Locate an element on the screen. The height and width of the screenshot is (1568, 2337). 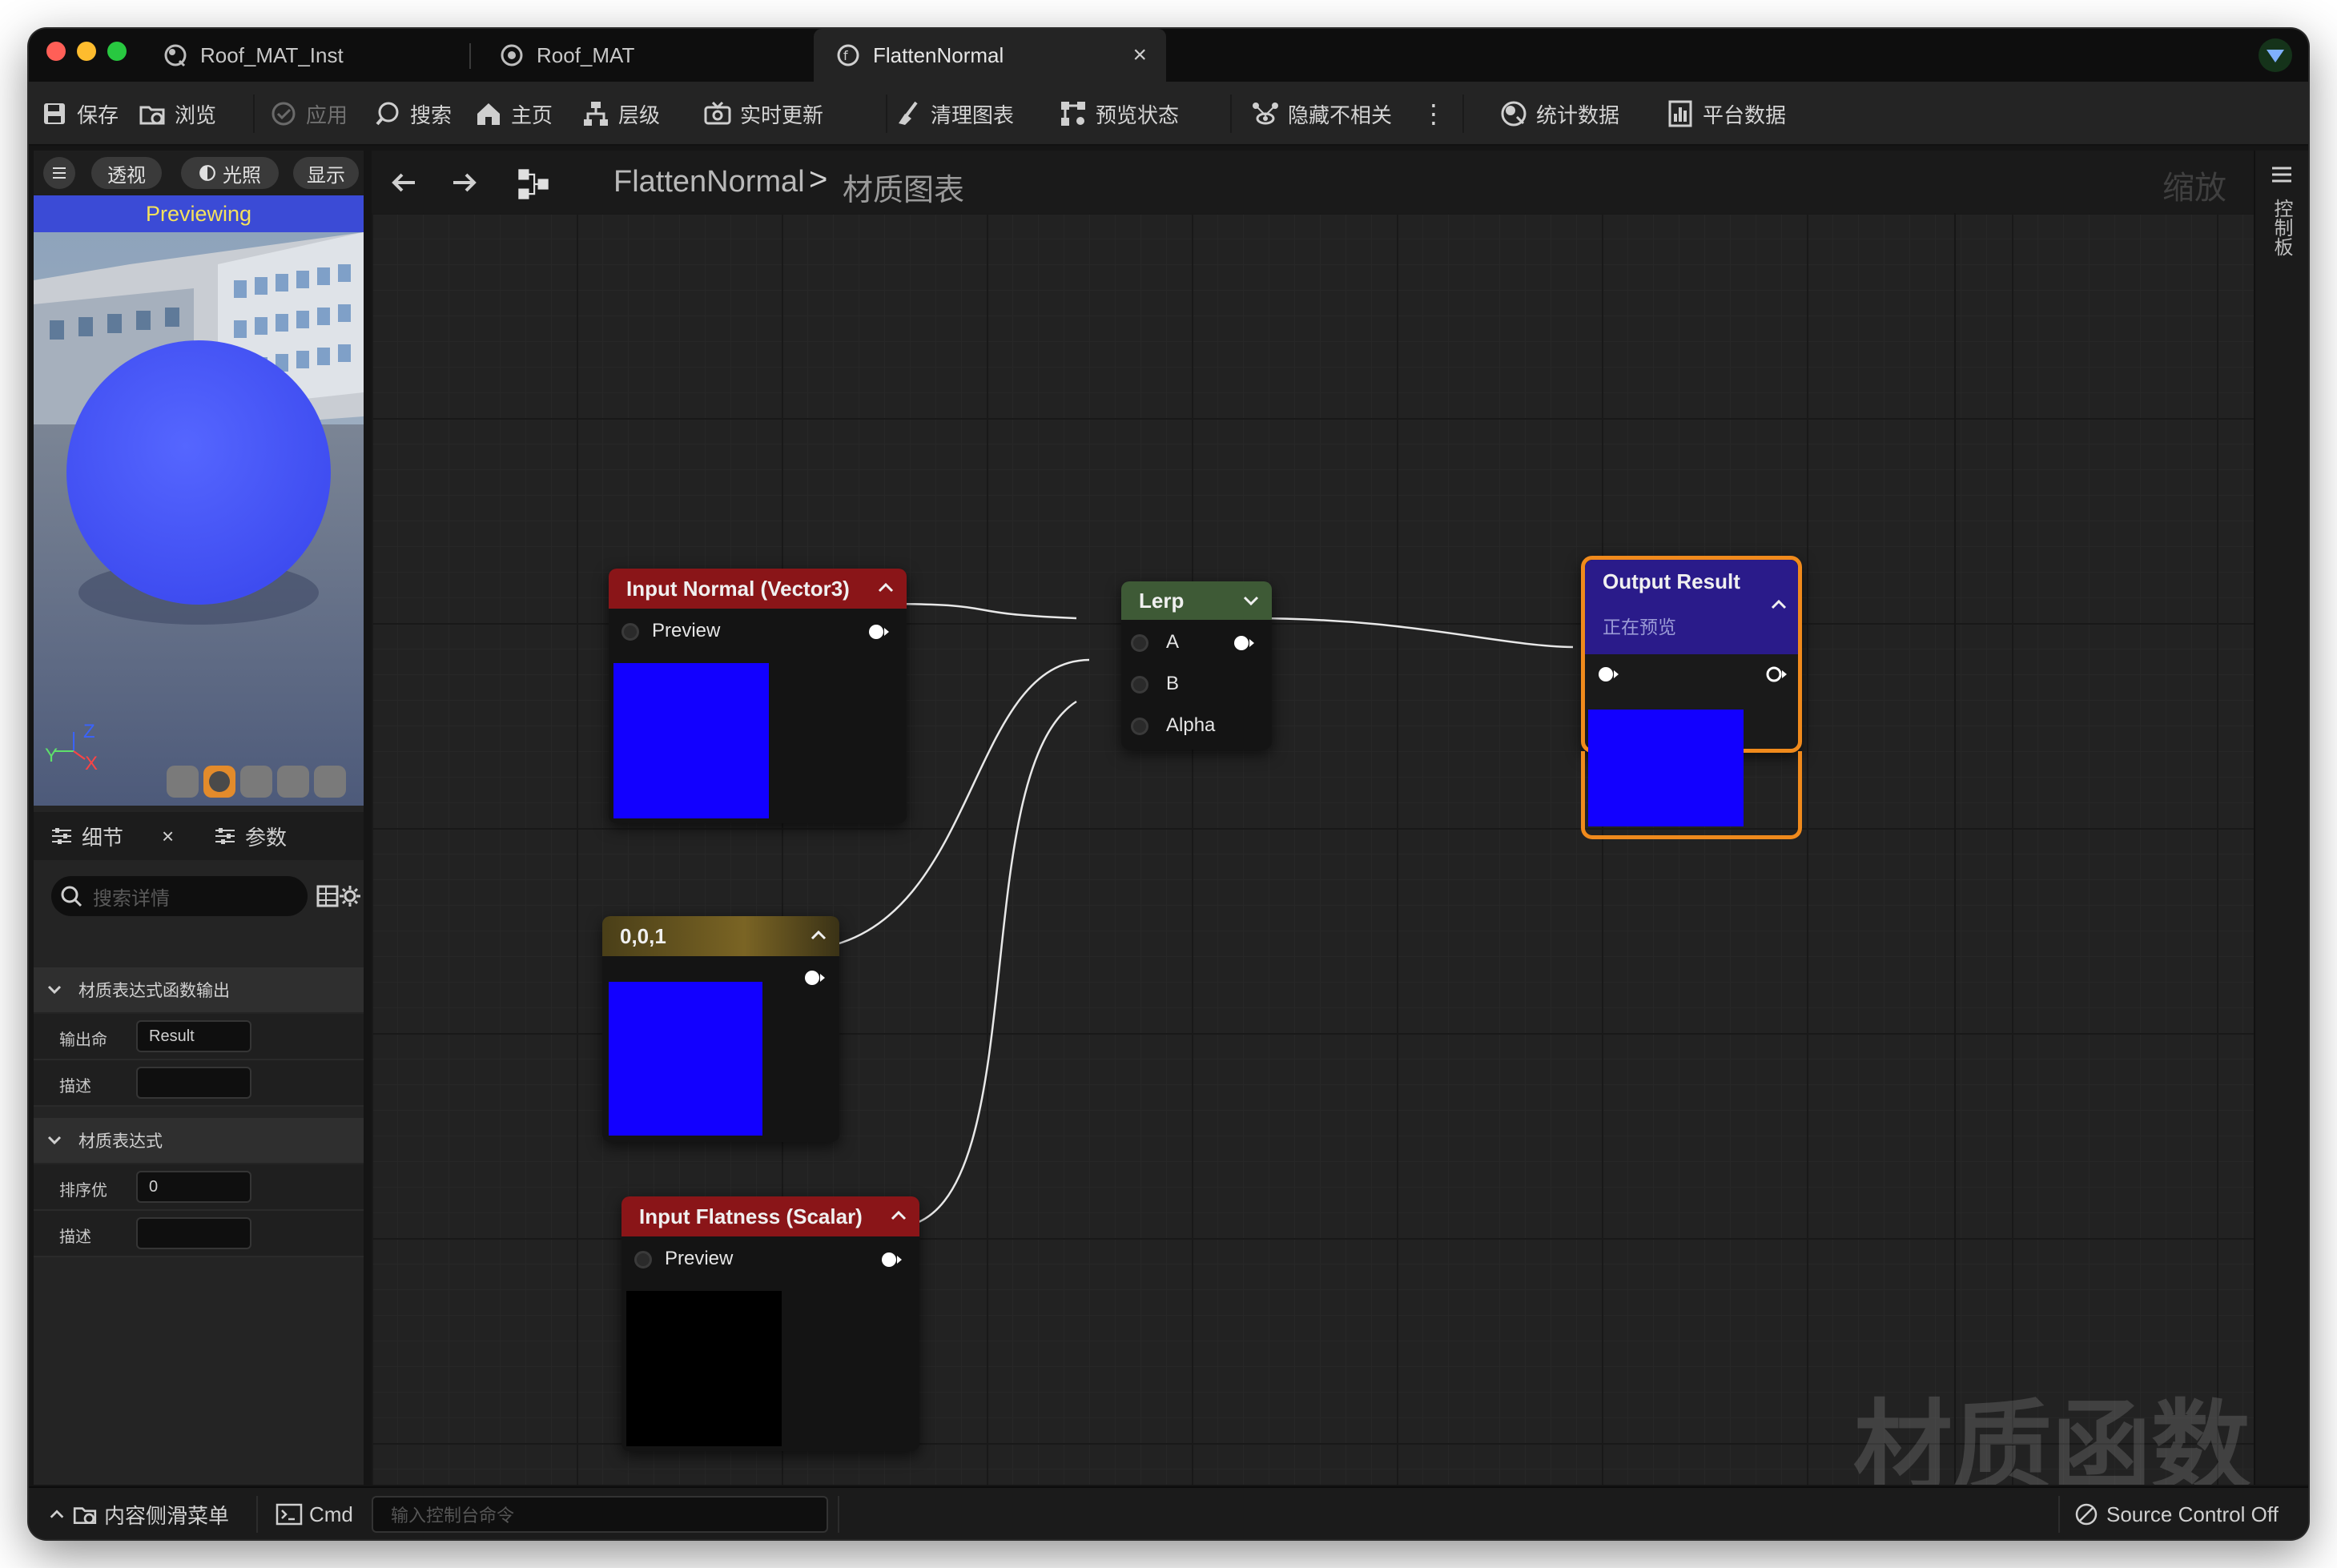
node-header: Input Flatness (Scalar) is located at coordinates (770, 1216).